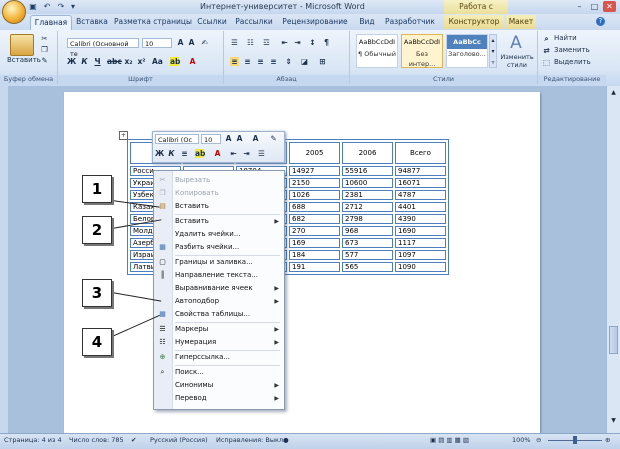 Image resolution: width=620 pixels, height=449 pixels. I want to click on help-icon: ?, so click(600, 21).